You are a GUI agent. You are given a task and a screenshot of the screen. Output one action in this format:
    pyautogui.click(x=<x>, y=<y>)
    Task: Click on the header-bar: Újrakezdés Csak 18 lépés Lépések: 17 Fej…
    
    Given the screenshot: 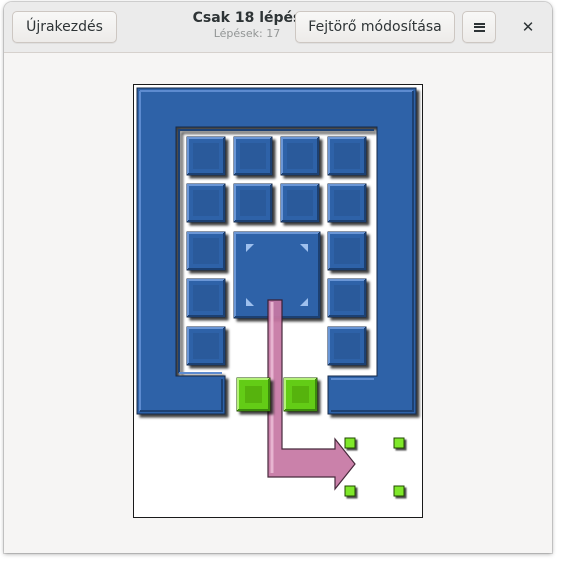 What is the action you would take?
    pyautogui.click(x=278, y=27)
    